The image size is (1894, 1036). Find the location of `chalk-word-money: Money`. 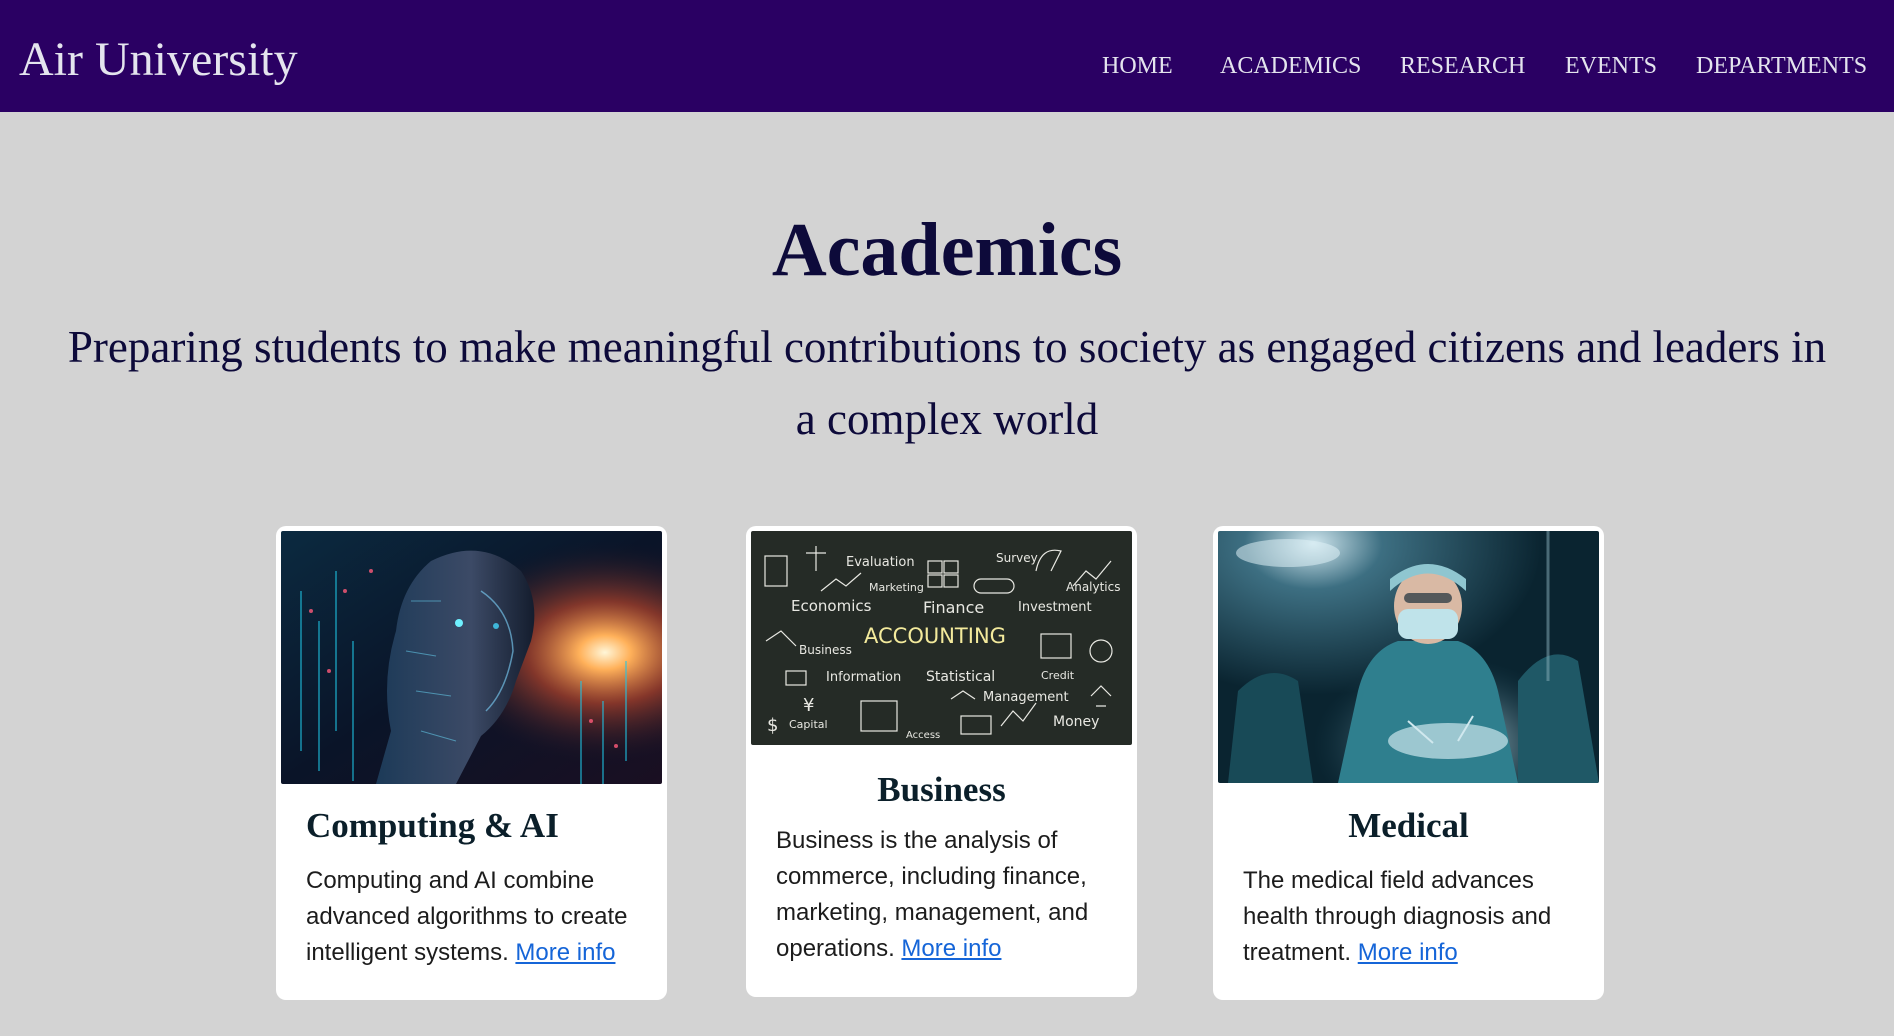

chalk-word-money: Money is located at coordinates (1076, 722).